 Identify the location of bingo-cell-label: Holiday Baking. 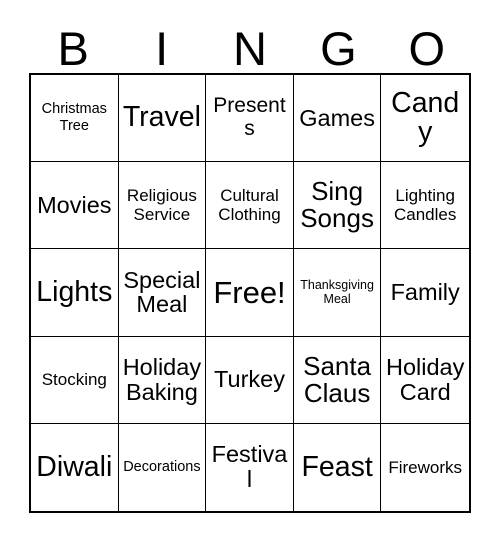
(162, 379).